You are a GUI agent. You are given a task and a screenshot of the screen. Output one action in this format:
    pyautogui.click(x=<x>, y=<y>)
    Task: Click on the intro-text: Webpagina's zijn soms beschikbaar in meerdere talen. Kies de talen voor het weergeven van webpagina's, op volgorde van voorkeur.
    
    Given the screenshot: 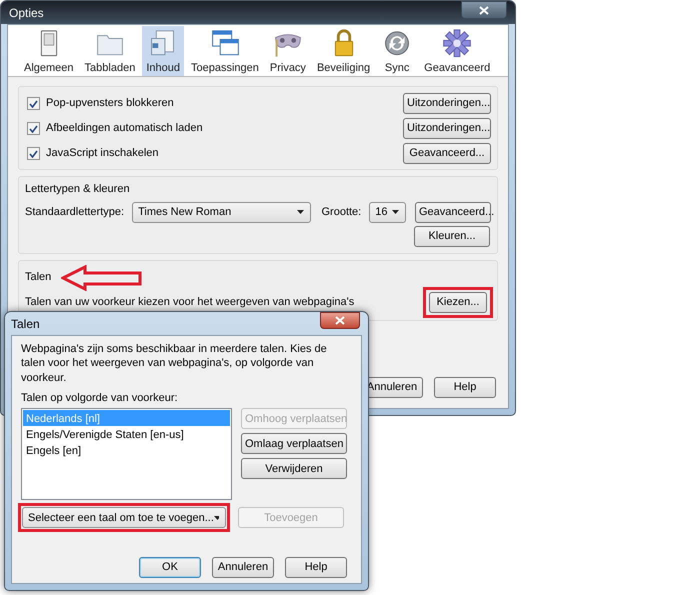 What is the action you would take?
    pyautogui.click(x=174, y=363)
    